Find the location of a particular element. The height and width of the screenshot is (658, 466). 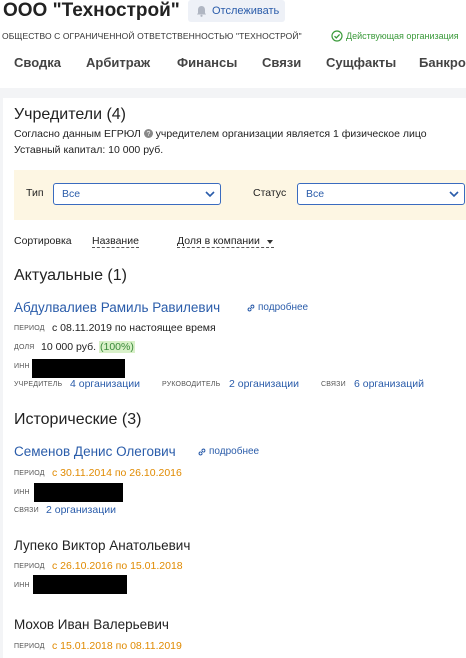

filter-panel: Тип Все Статус Все is located at coordinates (240, 195).